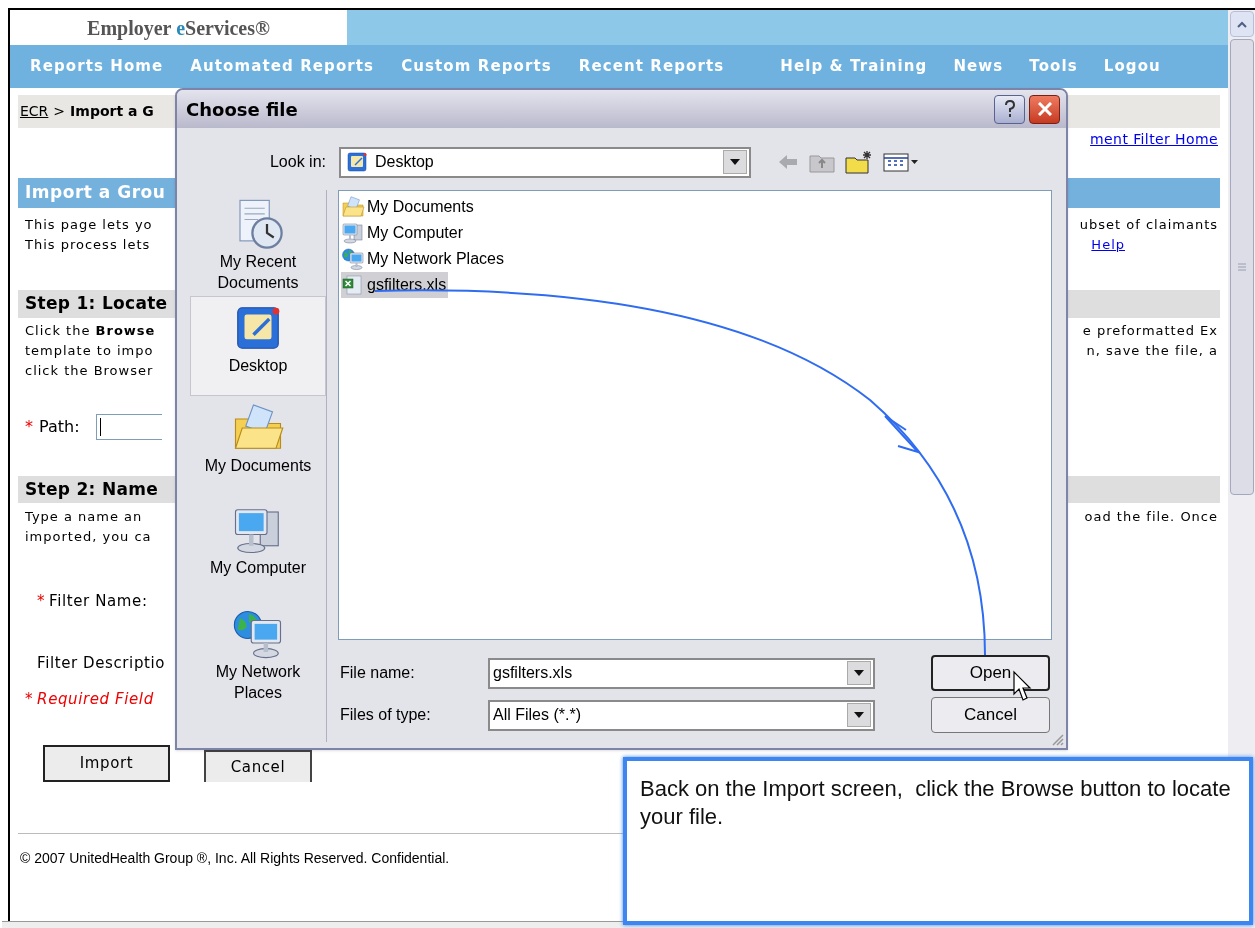 This screenshot has height=928, width=1255. What do you see at coordinates (89, 371) in the screenshot?
I see `body-text: click the Browser` at bounding box center [89, 371].